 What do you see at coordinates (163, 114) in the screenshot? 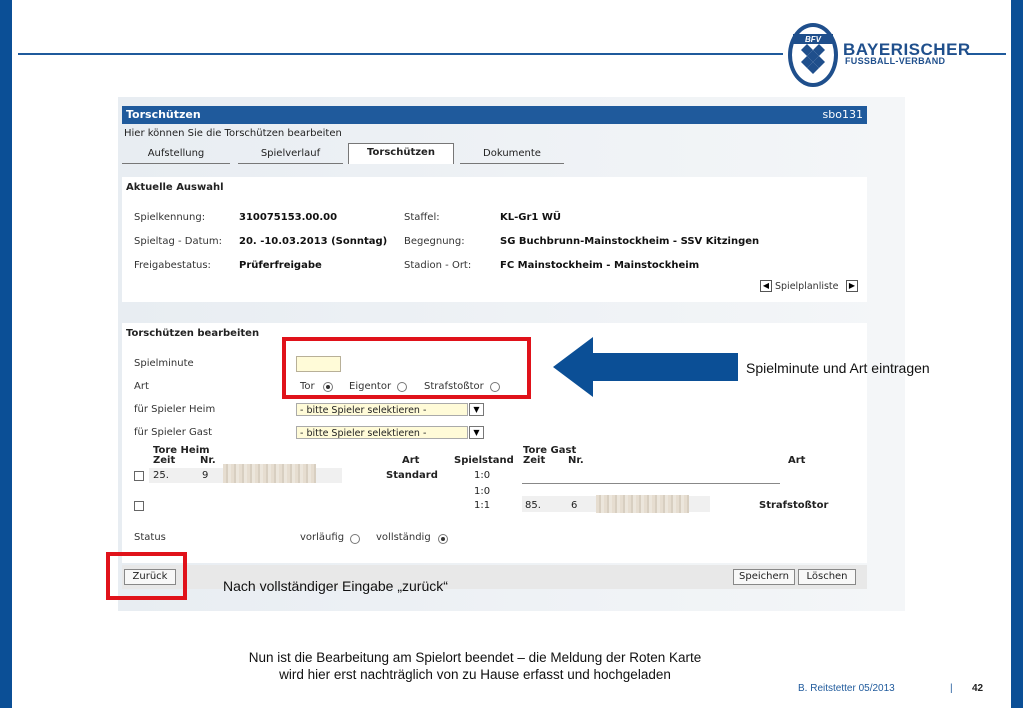
I see `app-title: Torschützen` at bounding box center [163, 114].